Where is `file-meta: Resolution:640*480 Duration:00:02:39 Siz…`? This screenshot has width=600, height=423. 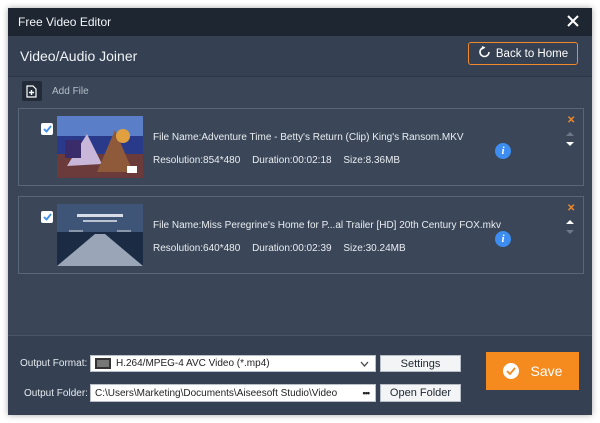 file-meta: Resolution:640*480 Duration:00:02:39 Siz… is located at coordinates (284, 248).